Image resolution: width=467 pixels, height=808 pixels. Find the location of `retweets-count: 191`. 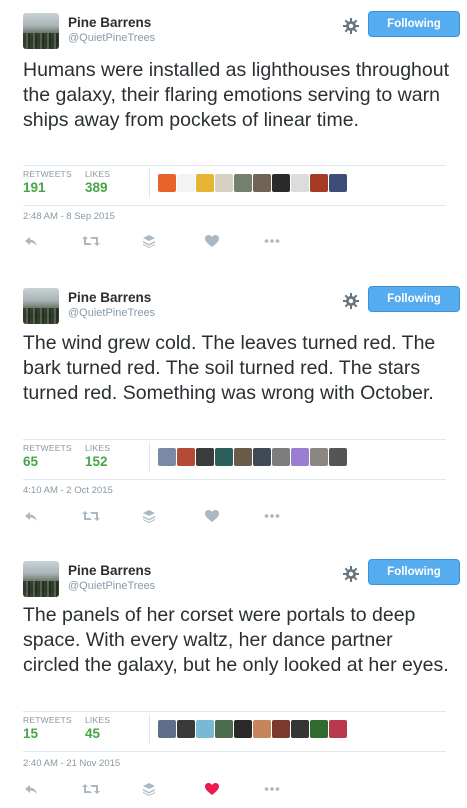

retweets-count: 191 is located at coordinates (34, 187).